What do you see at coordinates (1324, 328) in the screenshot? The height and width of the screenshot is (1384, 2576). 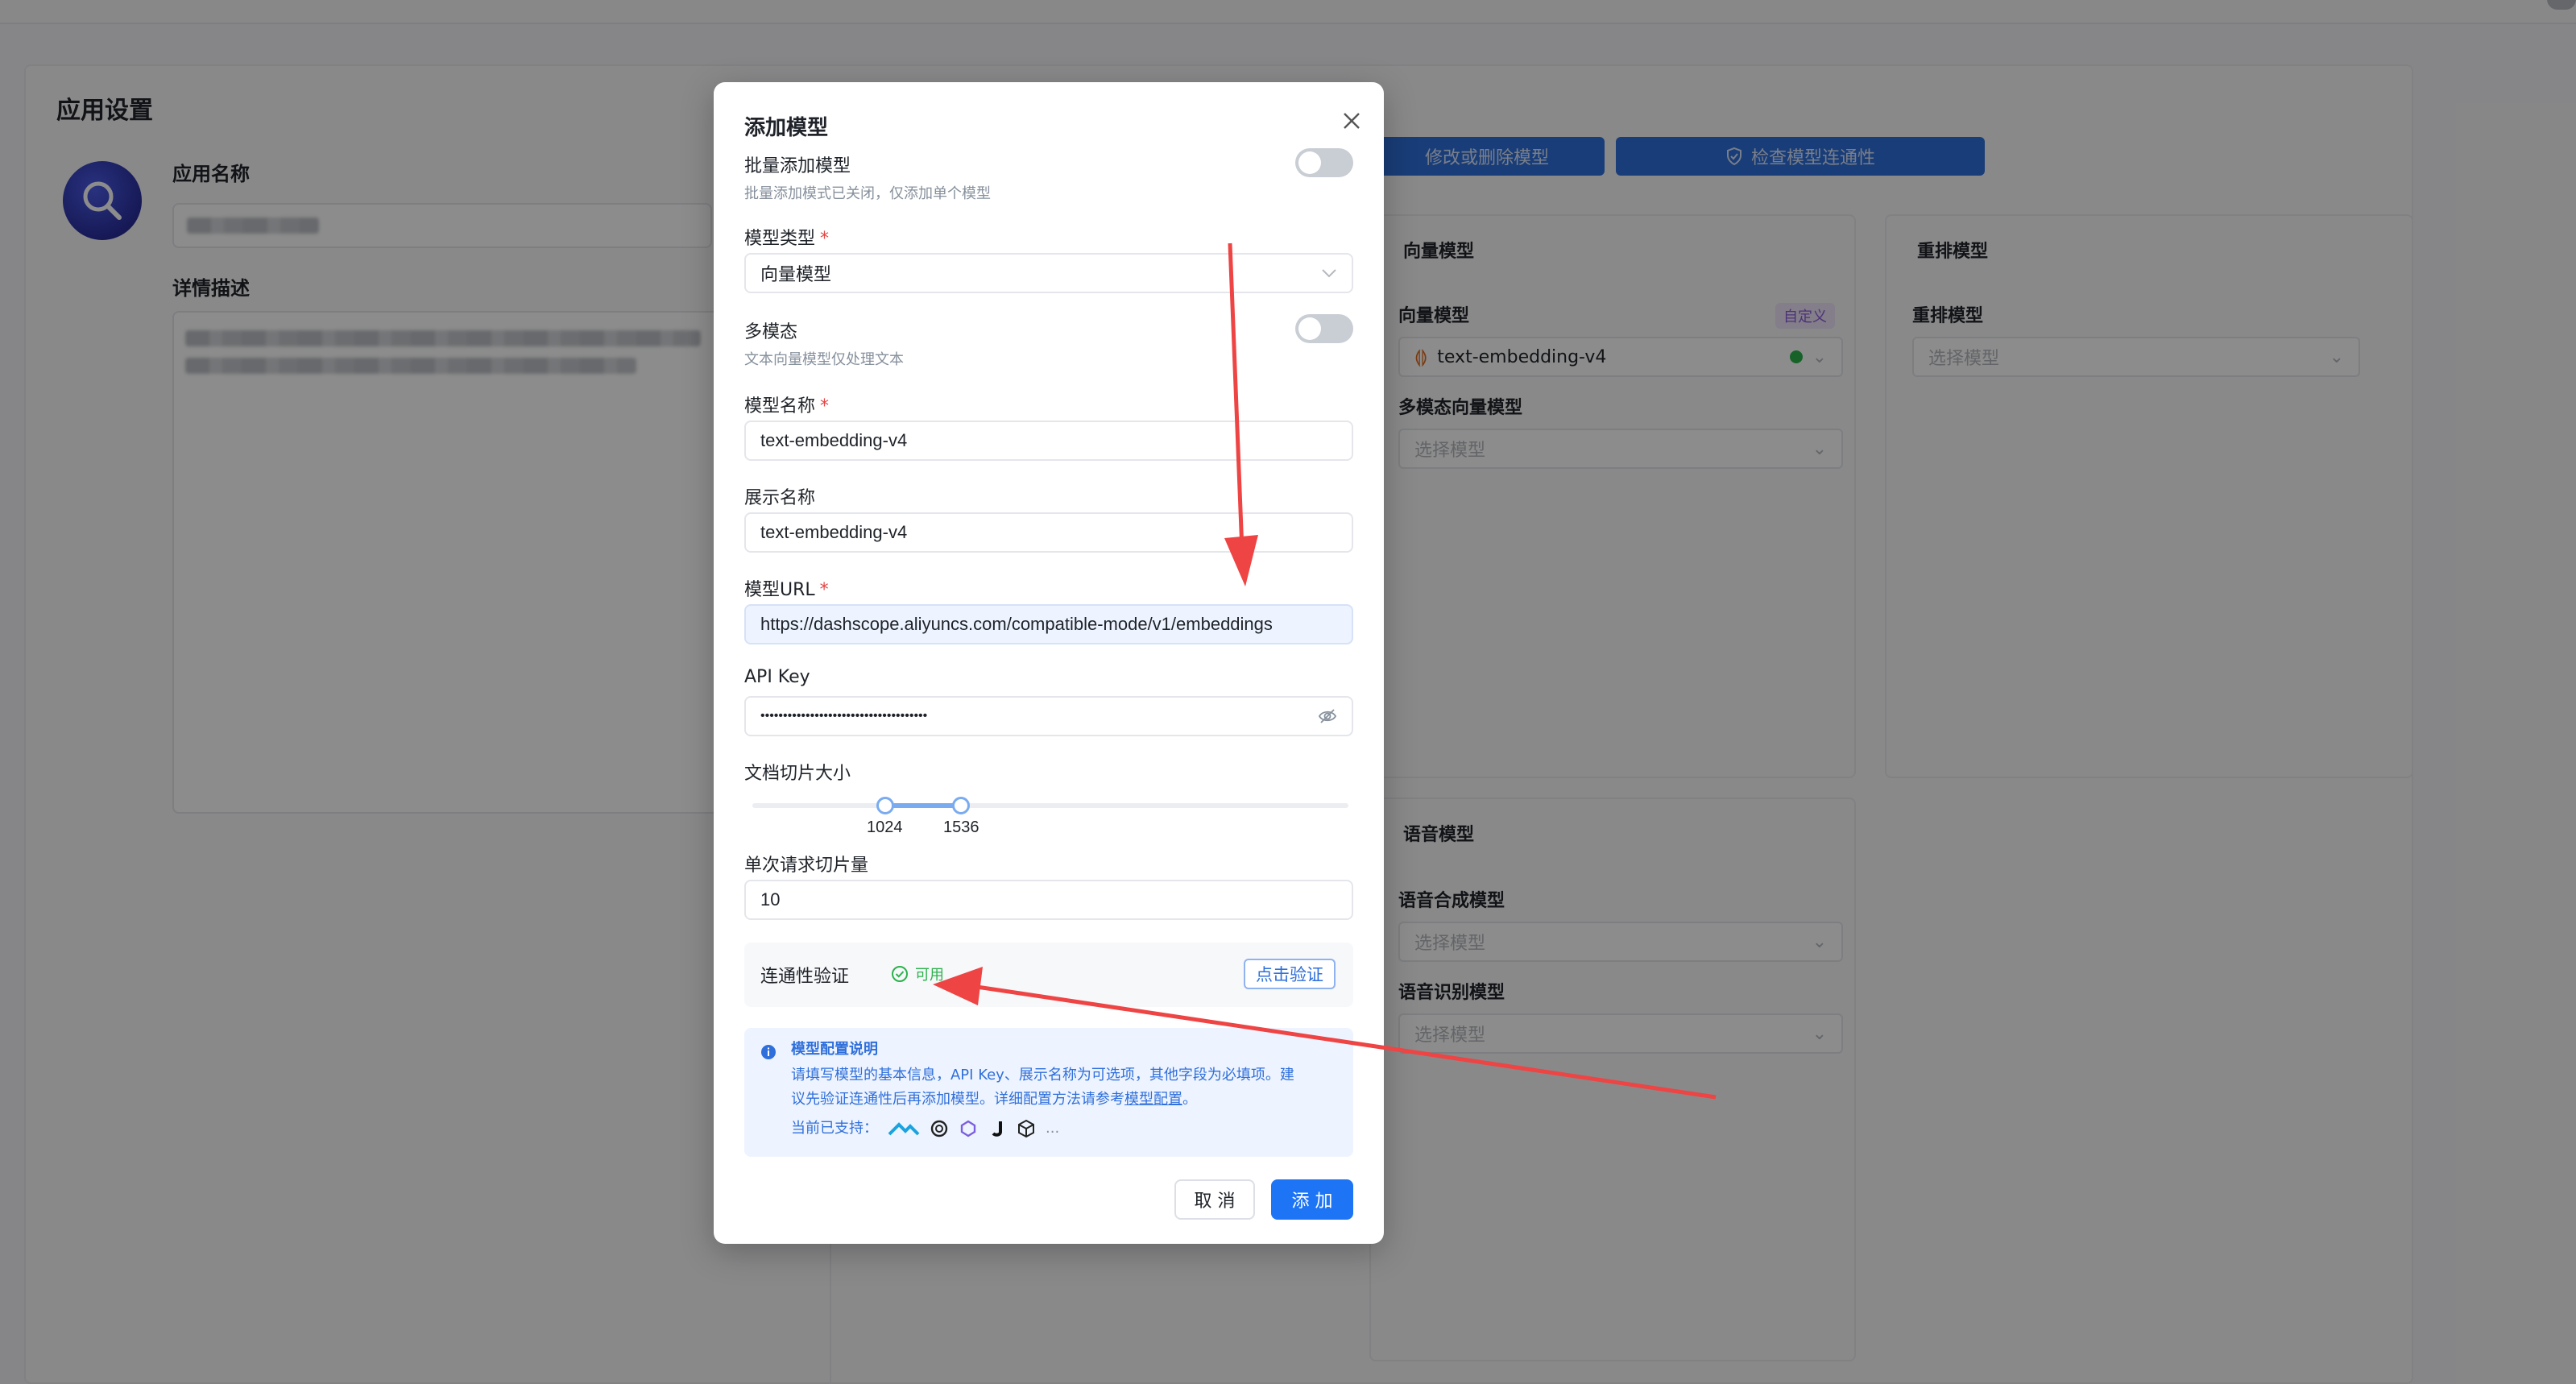 I see `multimodal-toggle` at bounding box center [1324, 328].